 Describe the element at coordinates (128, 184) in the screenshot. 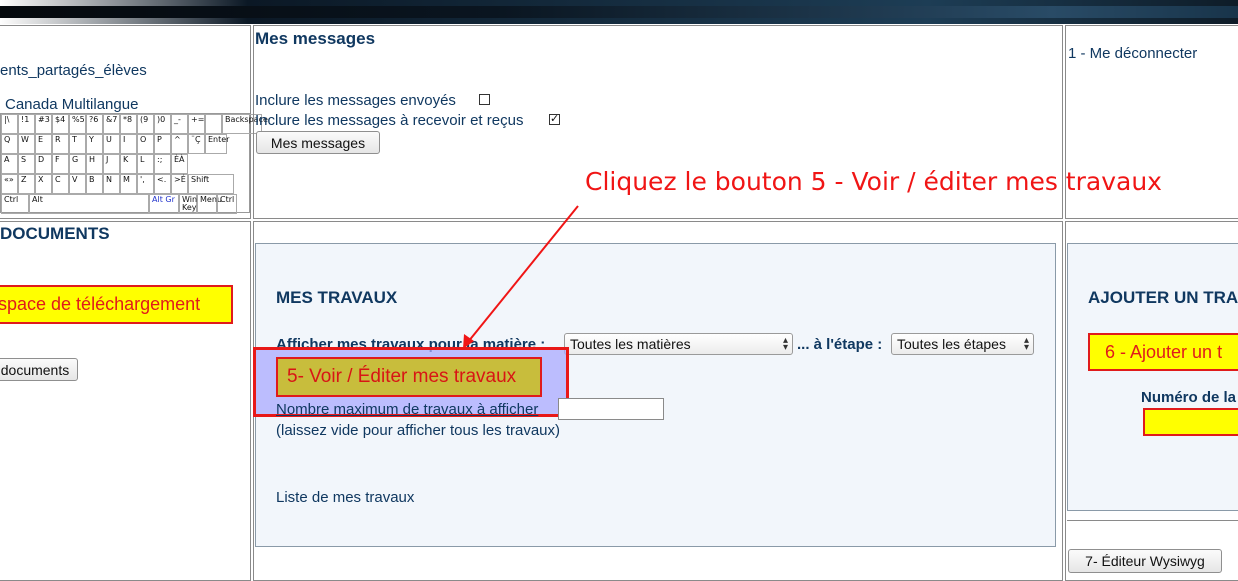

I see `keyboard-key: M` at that location.